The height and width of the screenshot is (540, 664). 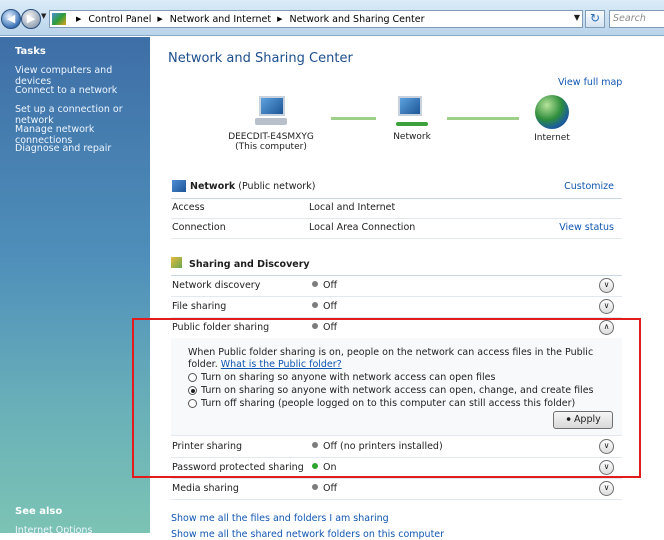 What do you see at coordinates (577, 17) in the screenshot?
I see `chevron-down-icon: ▼` at bounding box center [577, 17].